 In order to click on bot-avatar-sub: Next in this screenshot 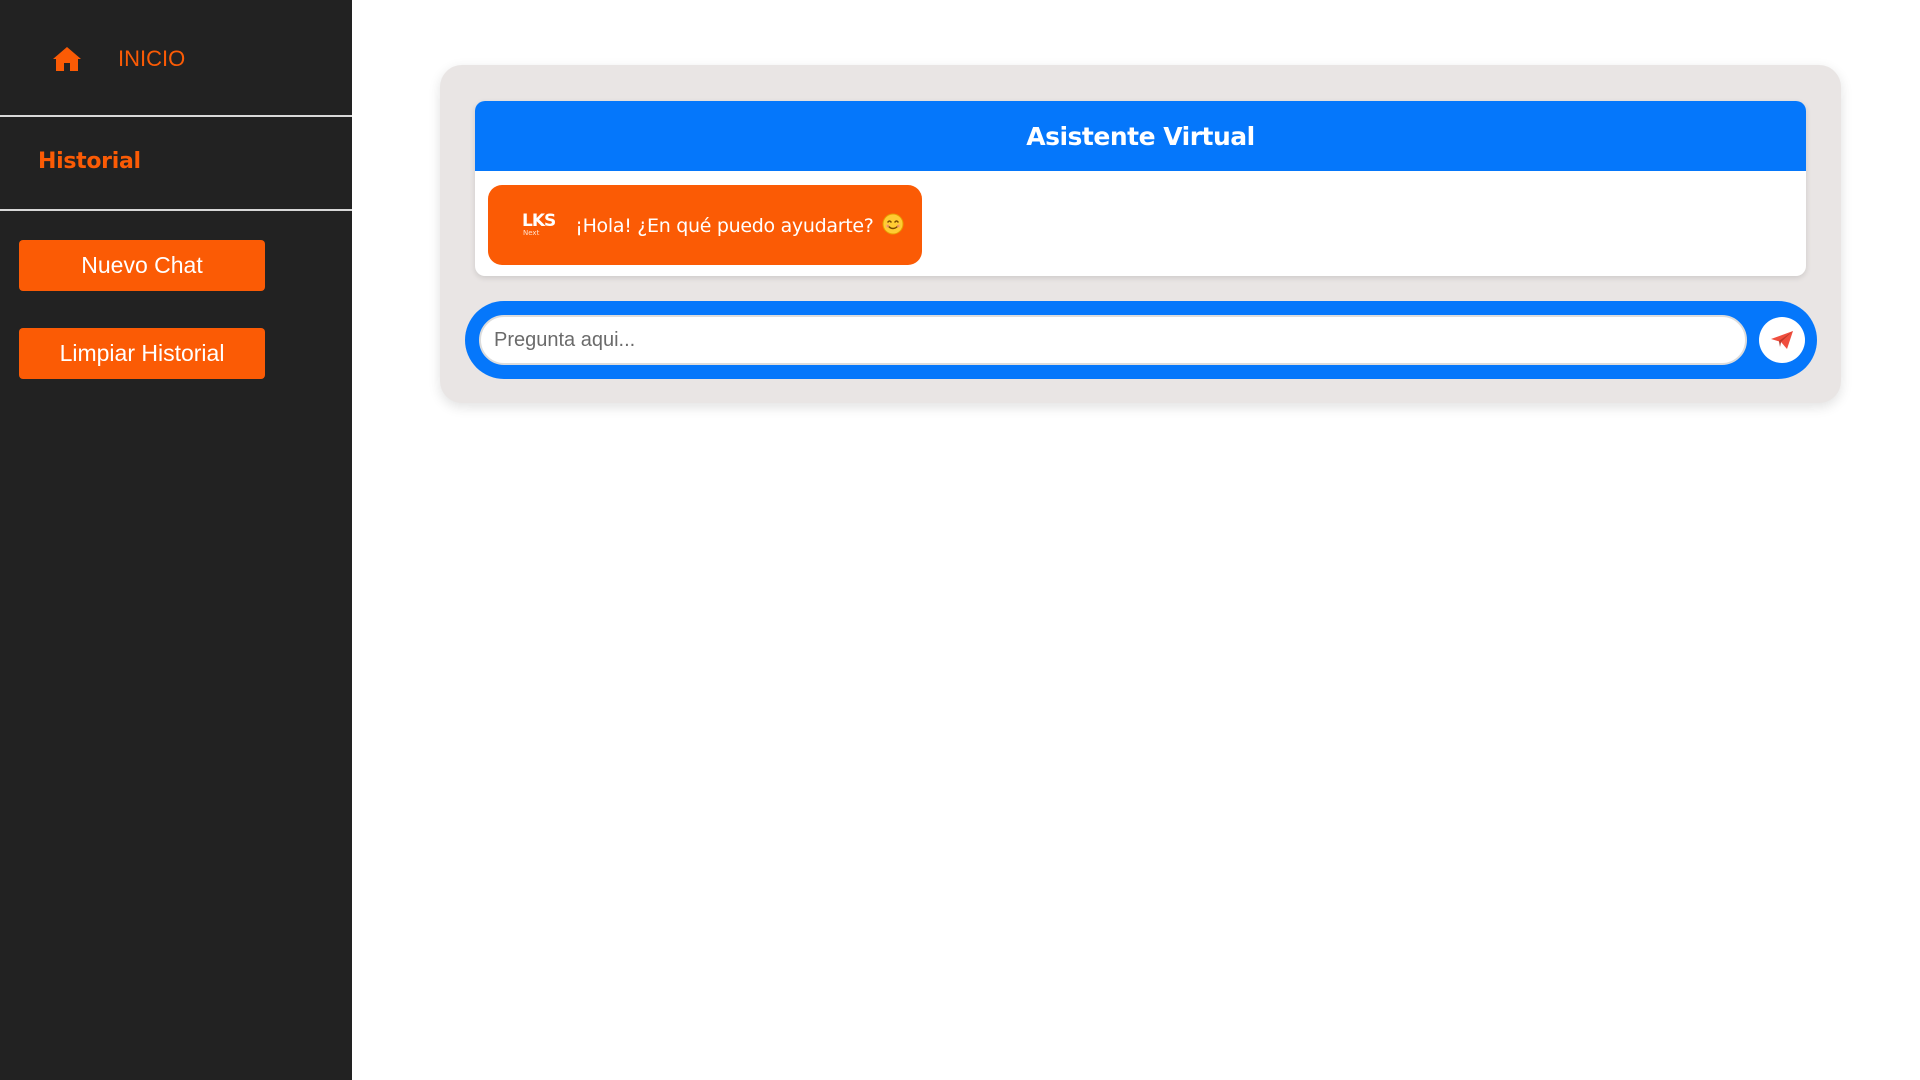, I will do `click(531, 233)`.